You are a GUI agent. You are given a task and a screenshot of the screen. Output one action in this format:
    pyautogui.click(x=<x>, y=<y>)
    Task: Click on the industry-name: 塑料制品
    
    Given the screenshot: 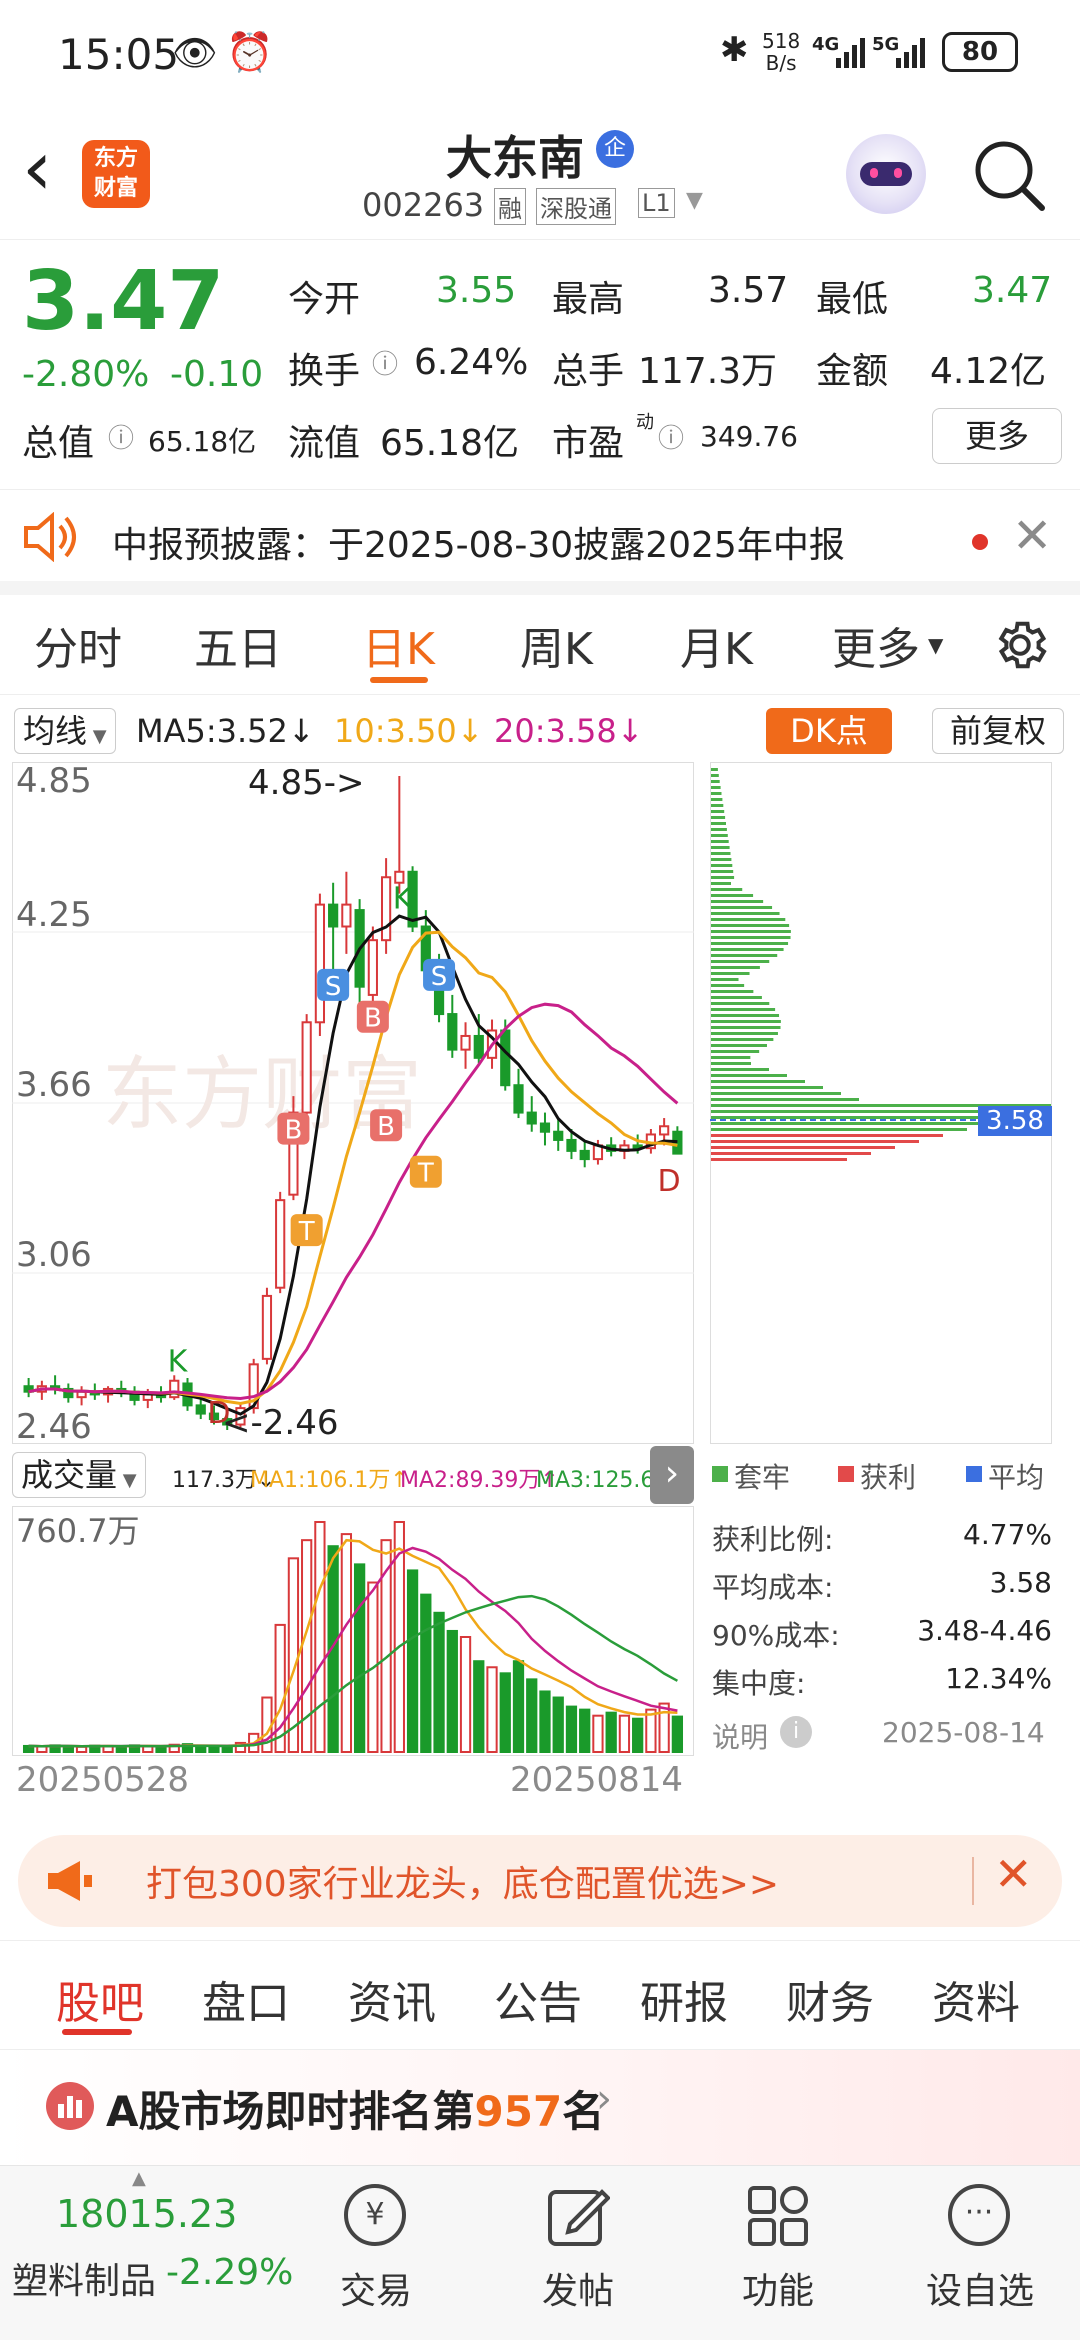 What is the action you would take?
    pyautogui.click(x=84, y=2278)
    